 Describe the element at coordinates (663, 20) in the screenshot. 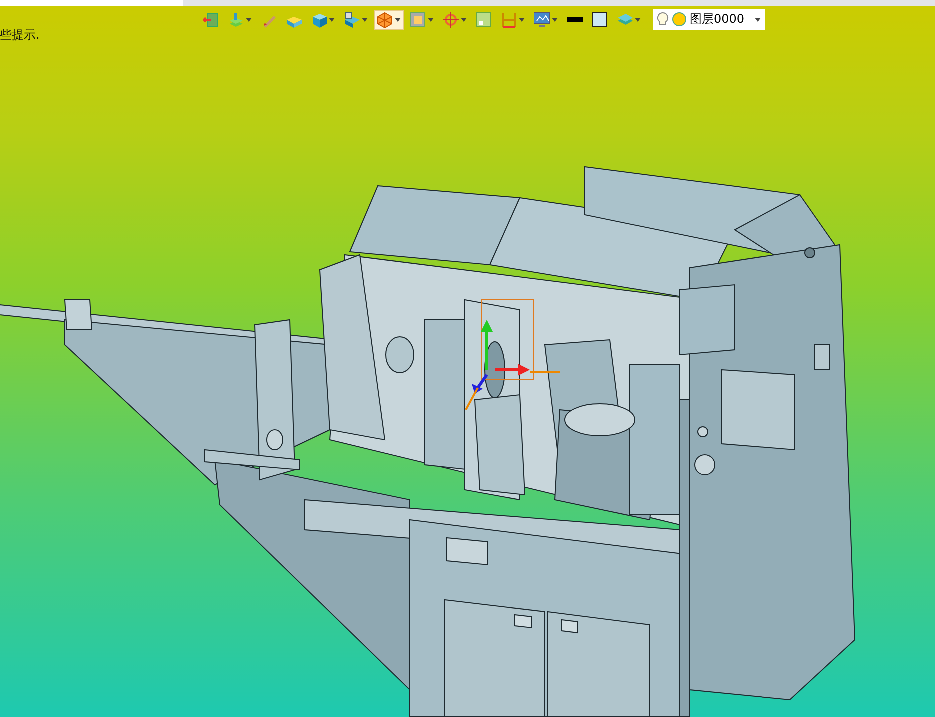

I see `lightbulb-icon` at that location.